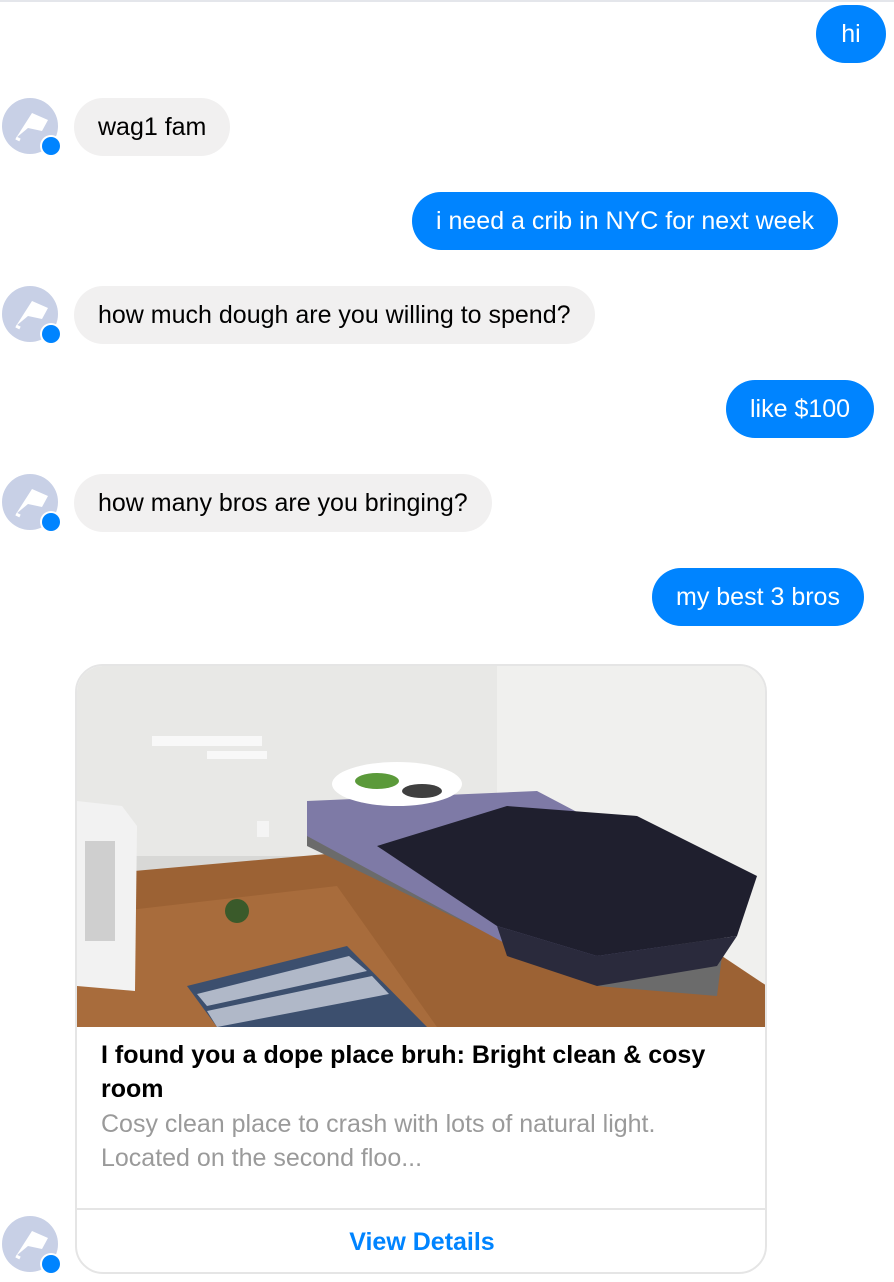 The height and width of the screenshot is (1282, 894). I want to click on message-bubble-incoming: wag1 fam, so click(152, 127).